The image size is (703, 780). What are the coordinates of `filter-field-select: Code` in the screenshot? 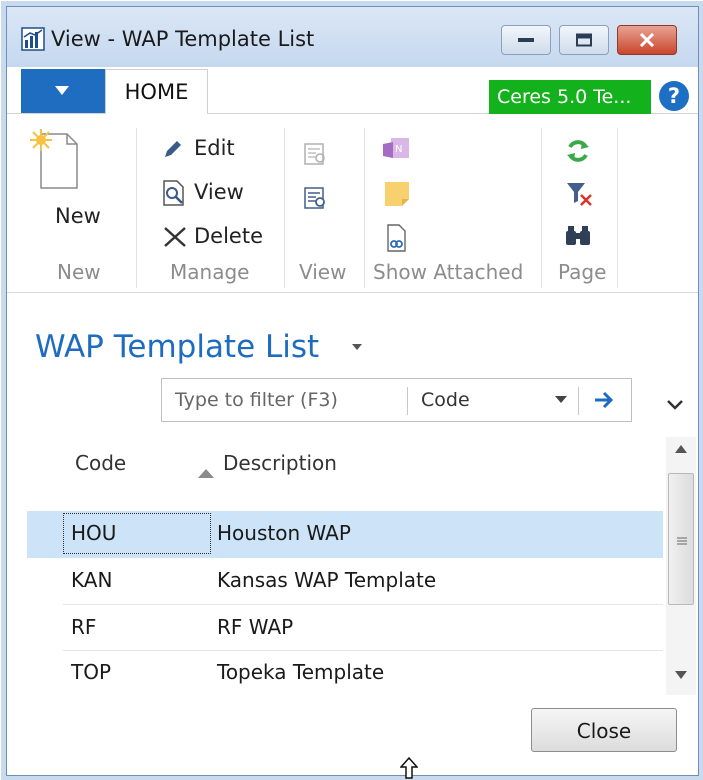 It's located at (445, 400).